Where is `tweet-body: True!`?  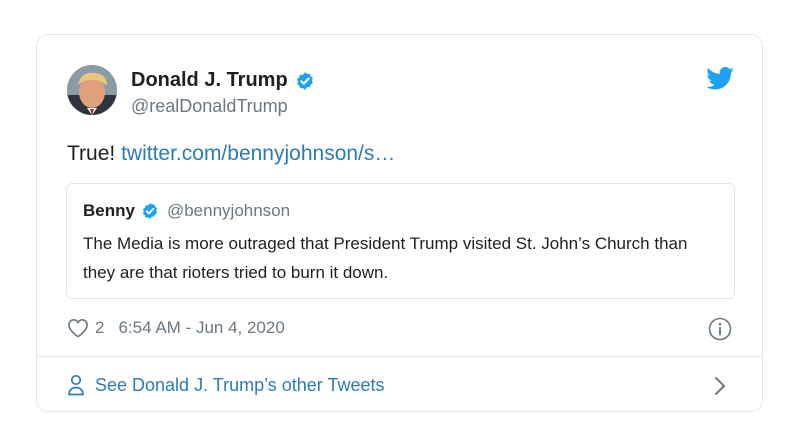
tweet-body: True! is located at coordinates (91, 153).